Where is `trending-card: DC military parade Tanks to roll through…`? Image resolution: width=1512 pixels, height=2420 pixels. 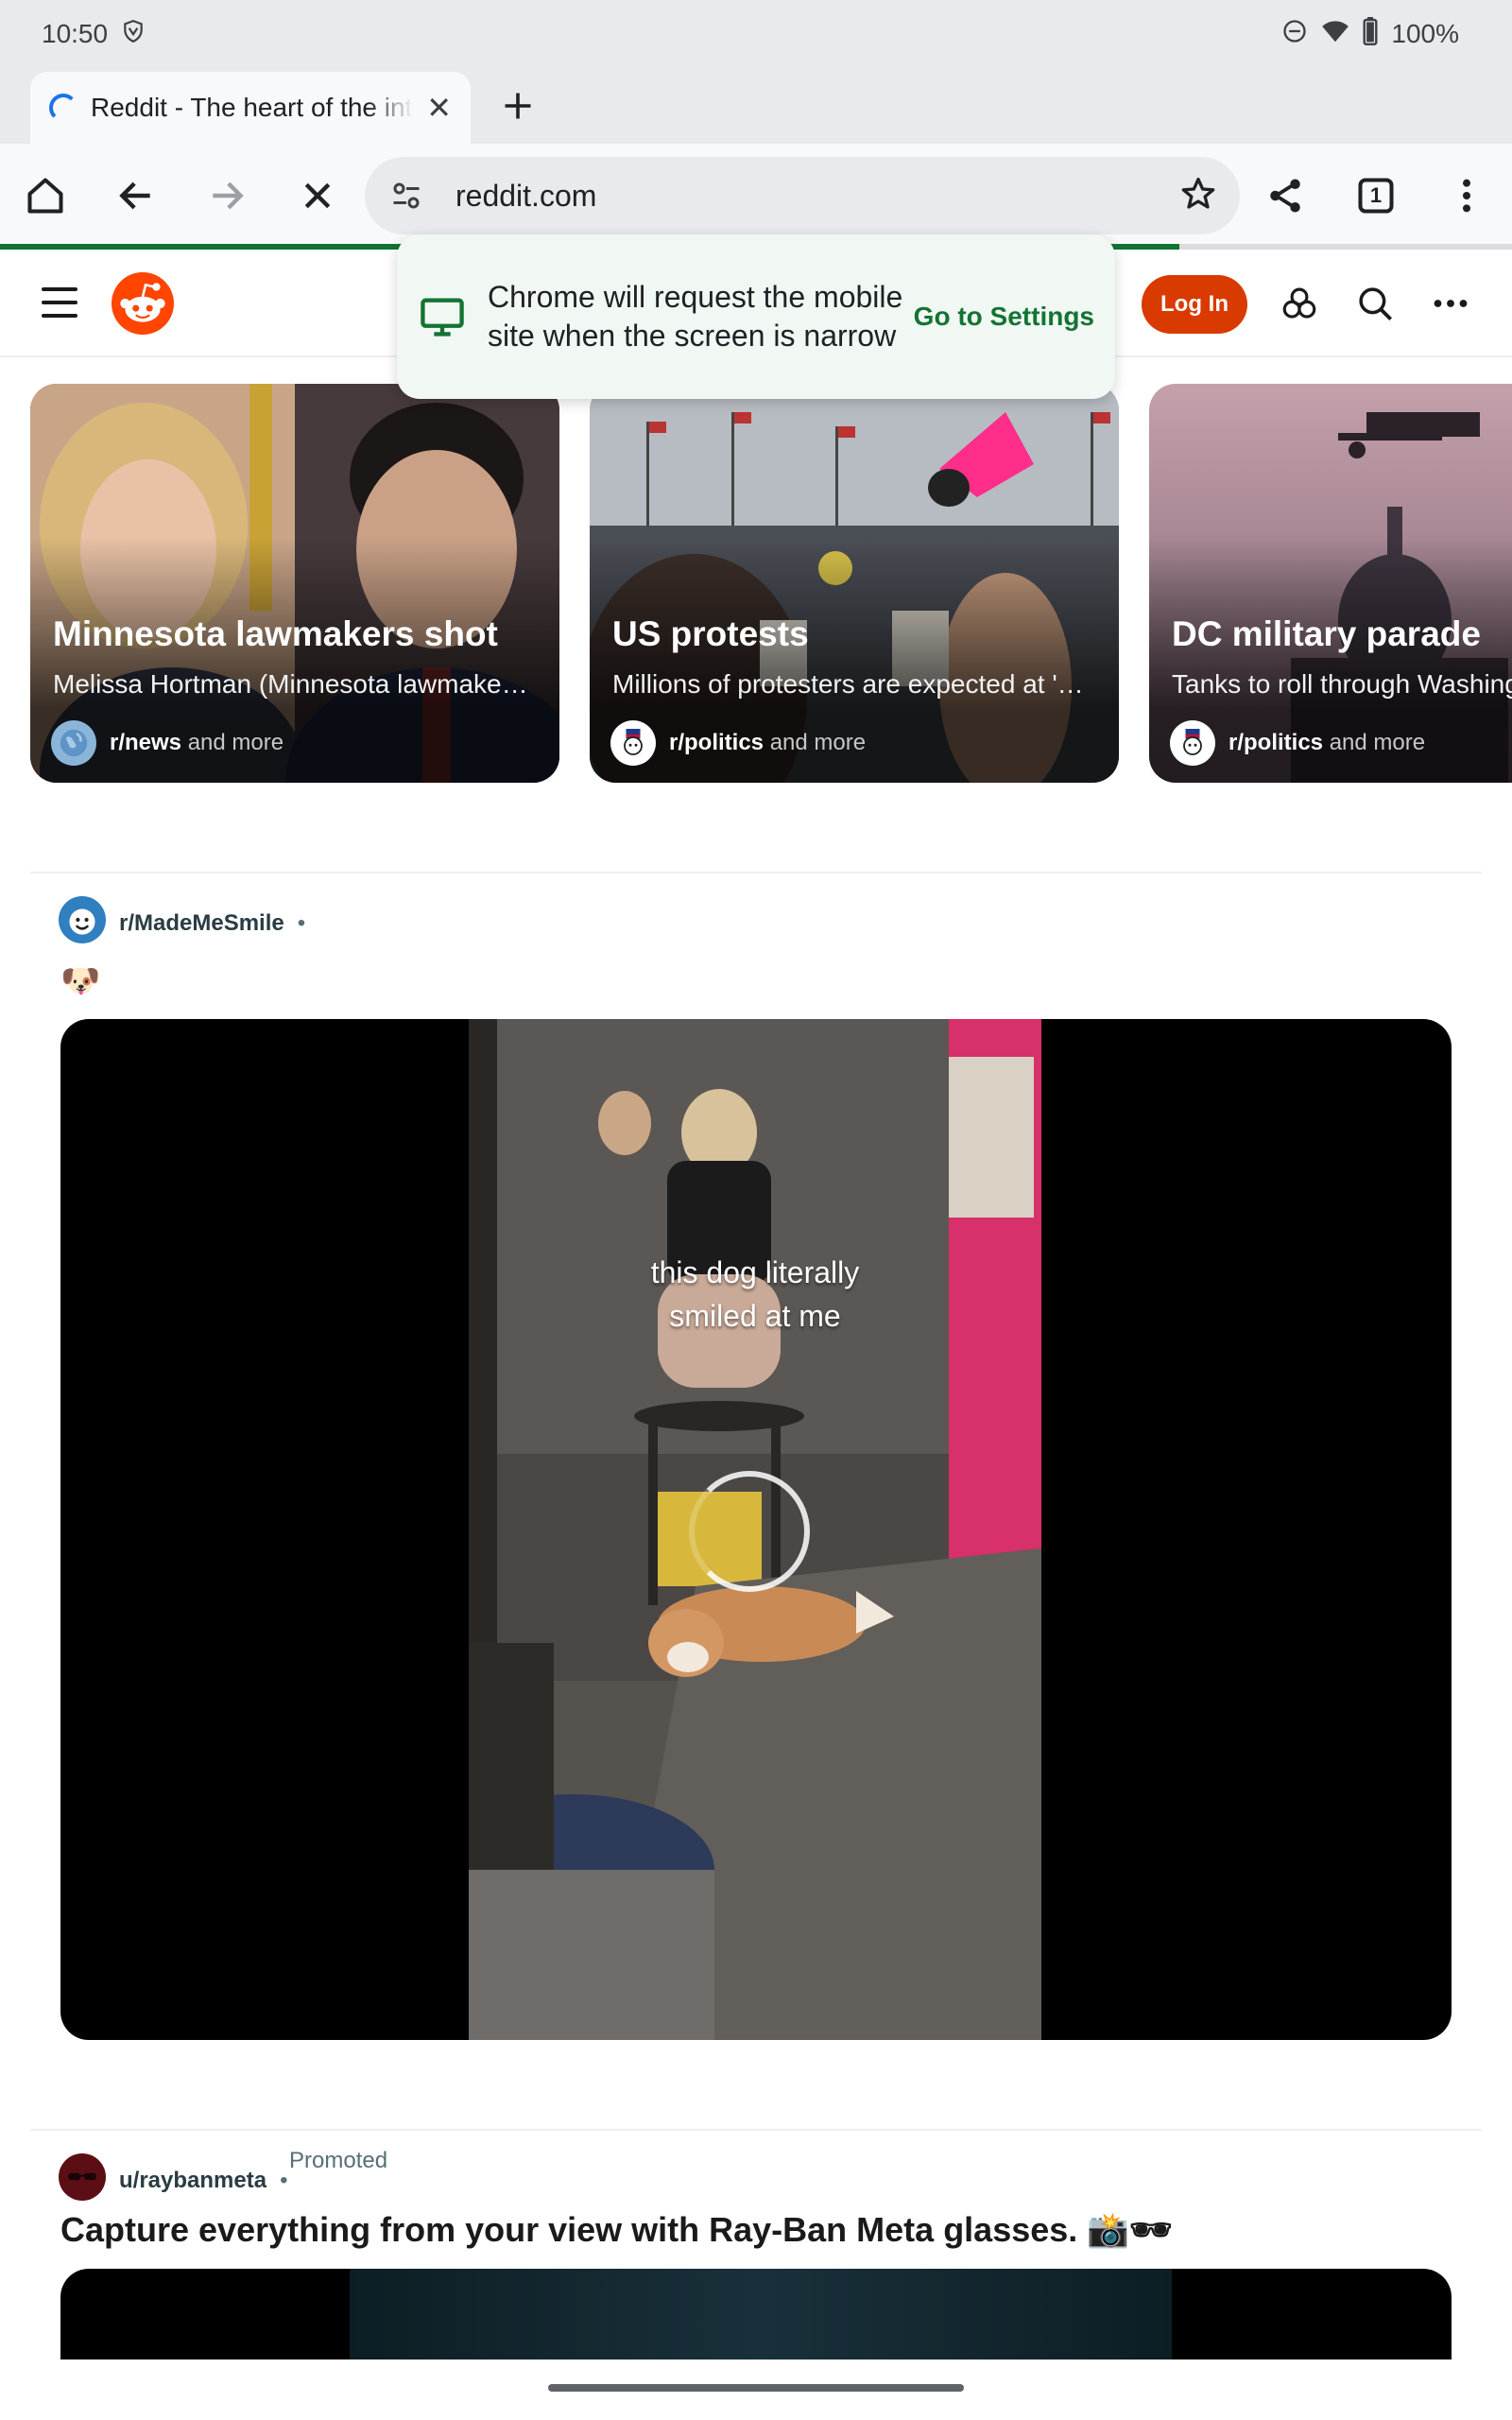 trending-card: DC military parade Tanks to roll through… is located at coordinates (1330, 583).